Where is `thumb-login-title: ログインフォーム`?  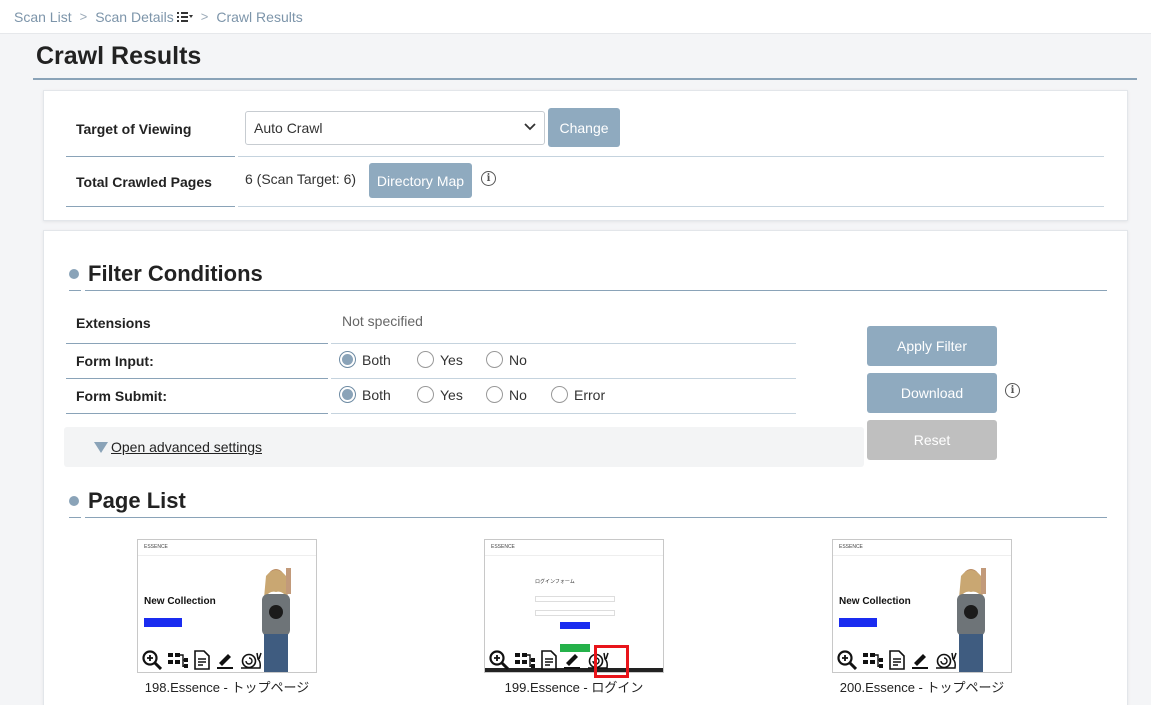
thumb-login-title: ログインフォーム is located at coordinates (555, 582).